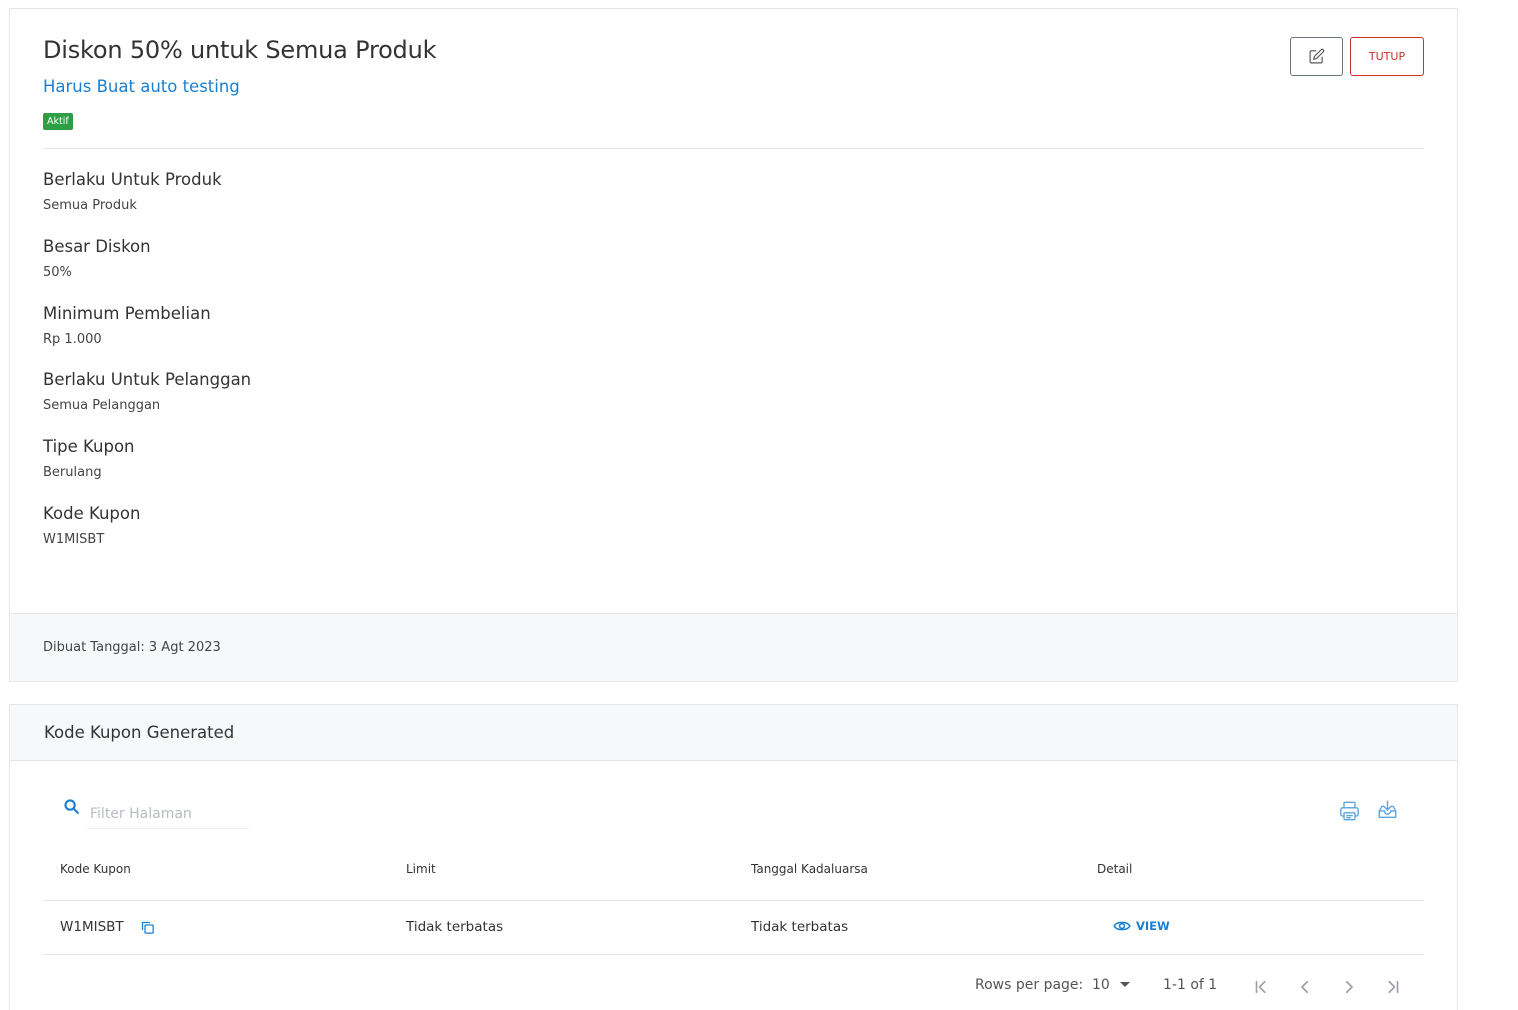  Describe the element at coordinates (92, 513) in the screenshot. I see `field-label: Kode Kupon` at that location.